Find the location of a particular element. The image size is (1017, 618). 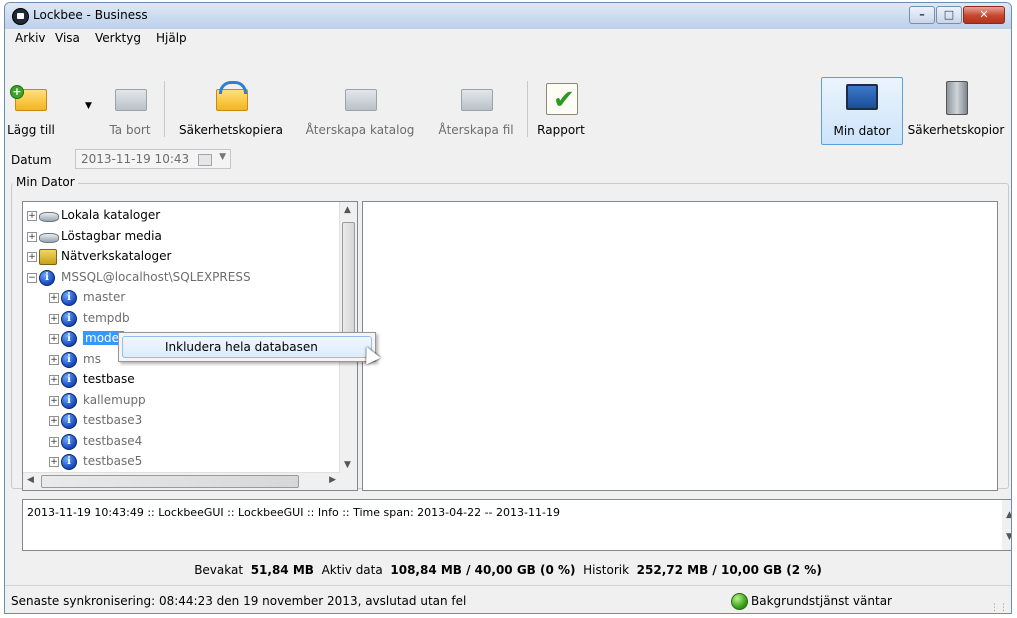

context-menu: Inkludera hela databasen is located at coordinates (247, 347).